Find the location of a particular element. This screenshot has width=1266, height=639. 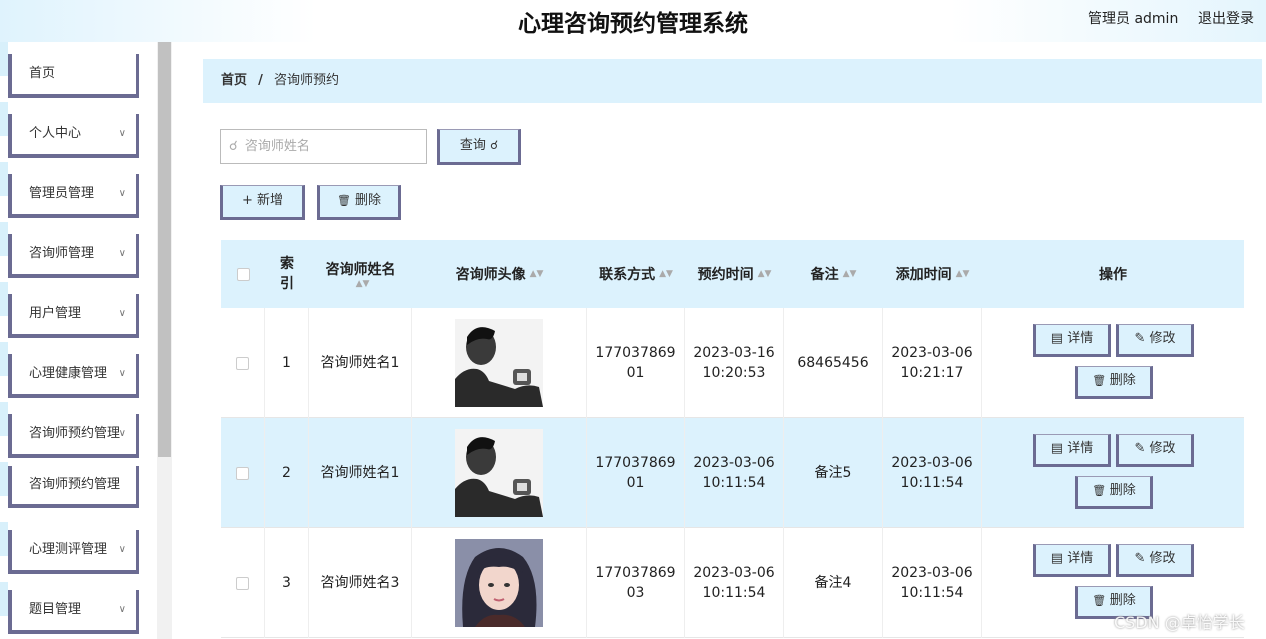

sidebar-item-label: 首页 is located at coordinates (42, 73).